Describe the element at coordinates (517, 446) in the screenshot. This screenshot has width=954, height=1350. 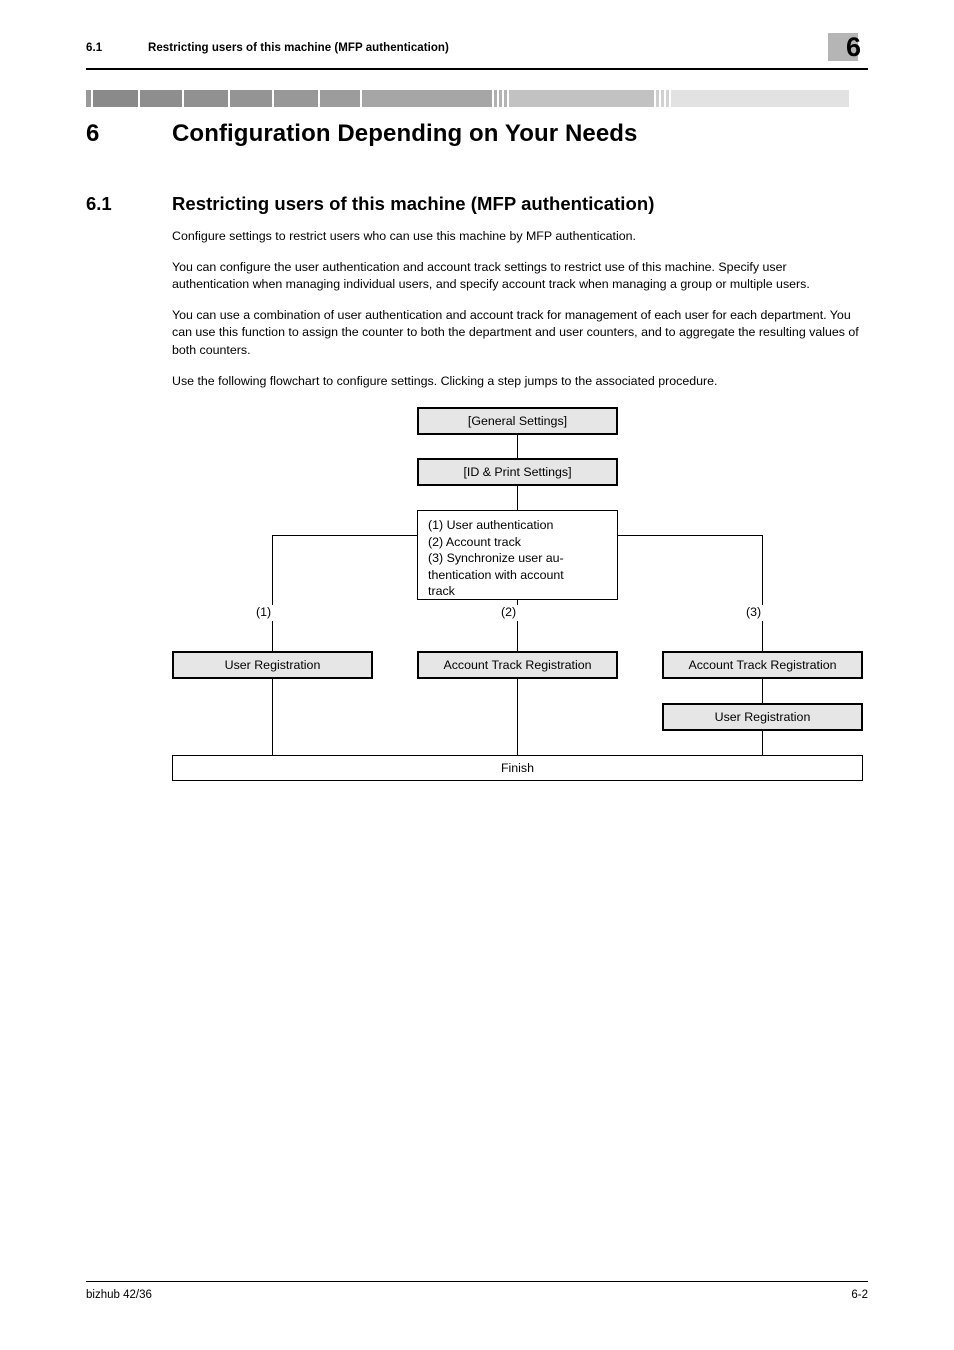
I see `connector-general-to-idprint` at that location.